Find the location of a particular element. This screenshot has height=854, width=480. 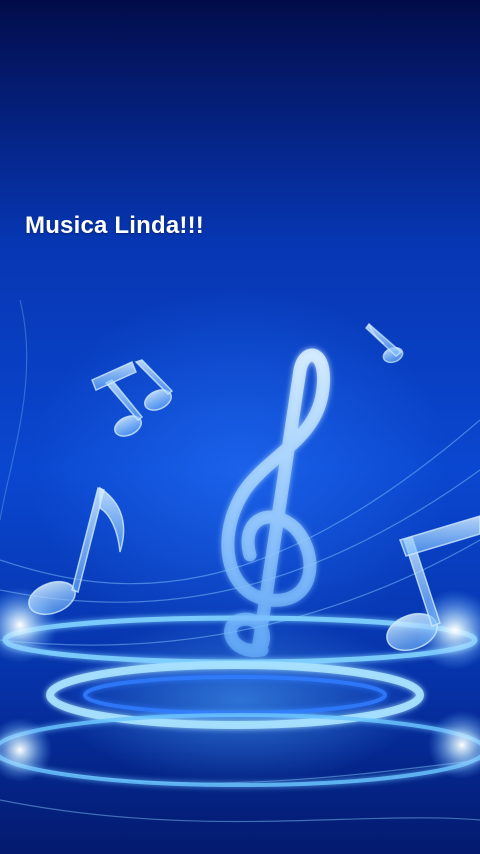

treble-clef-icon is located at coordinates (275, 502).